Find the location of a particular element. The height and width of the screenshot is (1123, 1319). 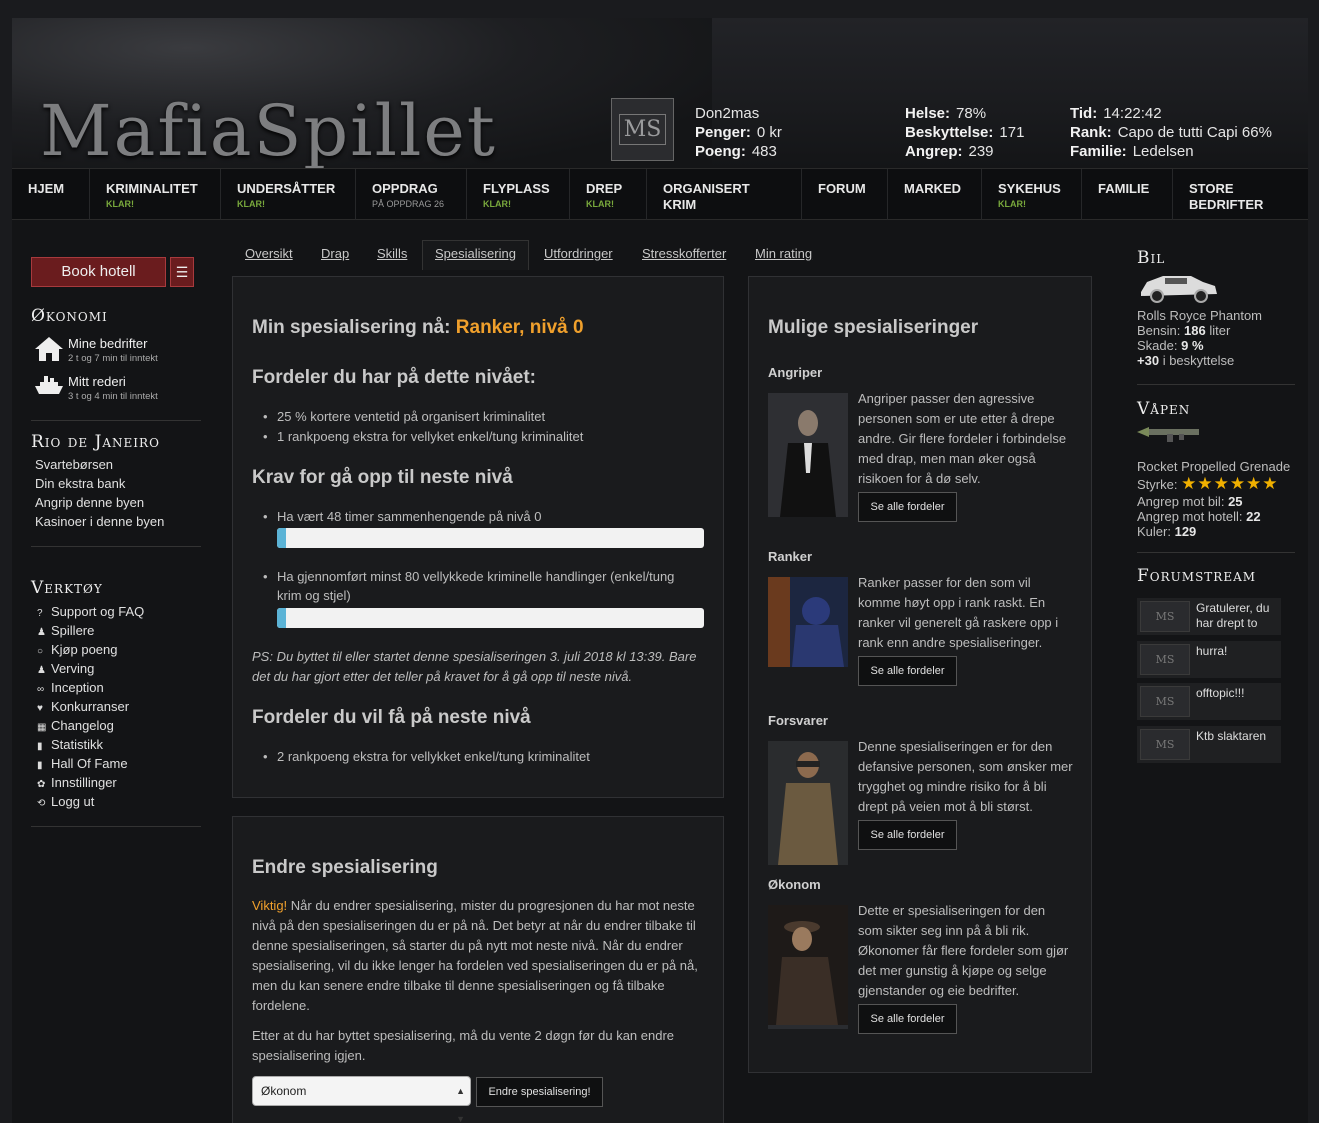

tab-skills: Skills is located at coordinates (392, 253).